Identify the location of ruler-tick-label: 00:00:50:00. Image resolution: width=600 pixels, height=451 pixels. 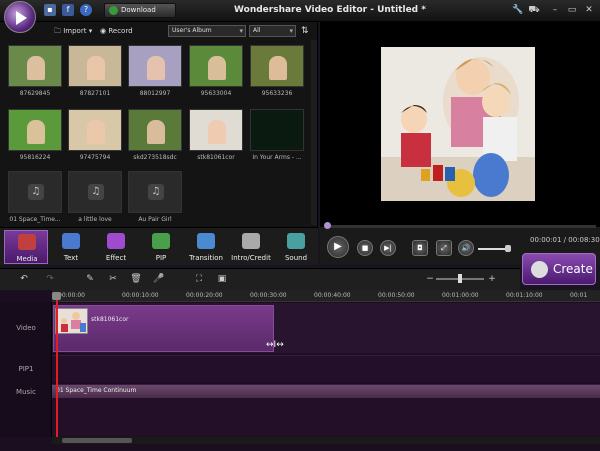
(396, 295).